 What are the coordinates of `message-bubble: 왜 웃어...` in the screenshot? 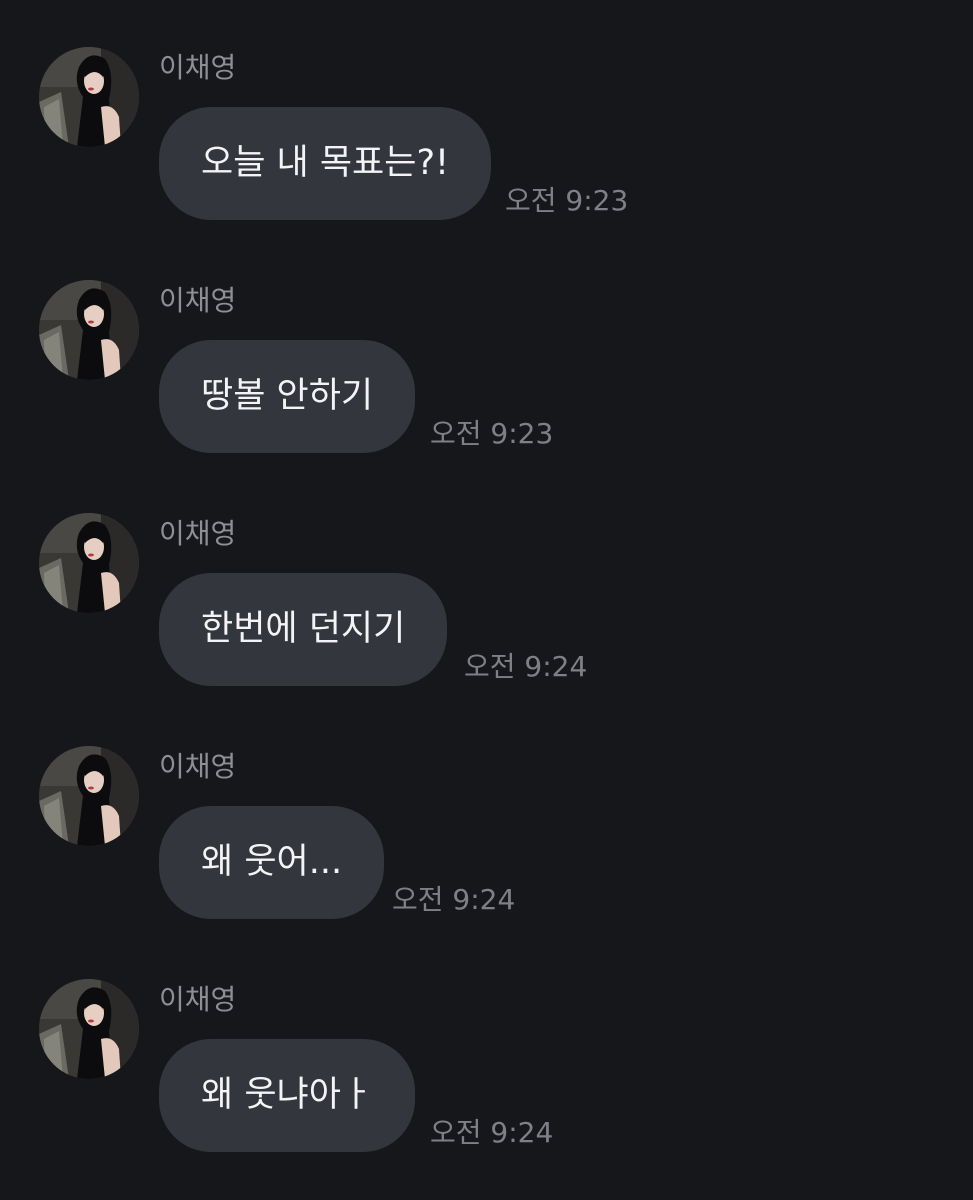 It's located at (272, 862).